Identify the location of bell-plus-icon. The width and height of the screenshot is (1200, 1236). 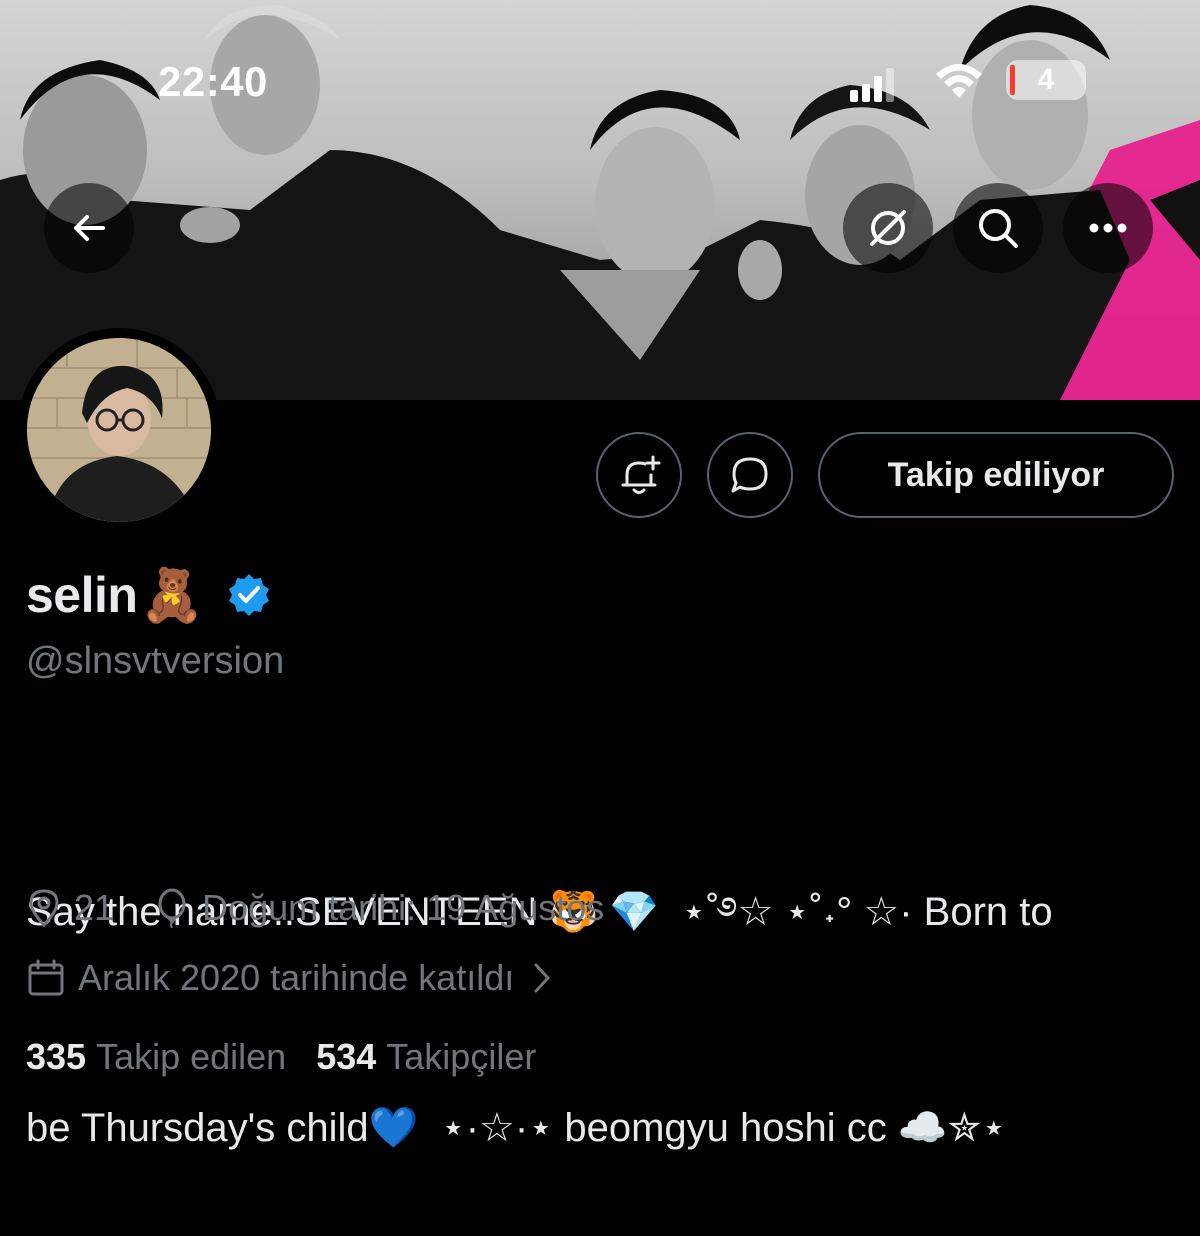
(641, 474).